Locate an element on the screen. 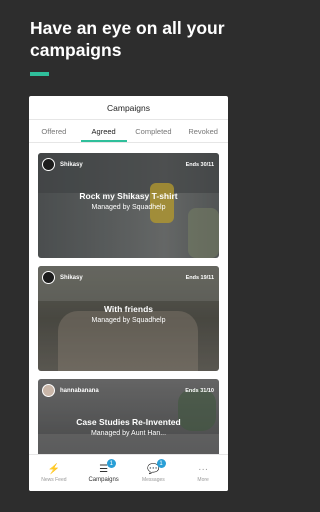 Image resolution: width=320 pixels, height=512 pixels. accent-bar is located at coordinates (39, 74).